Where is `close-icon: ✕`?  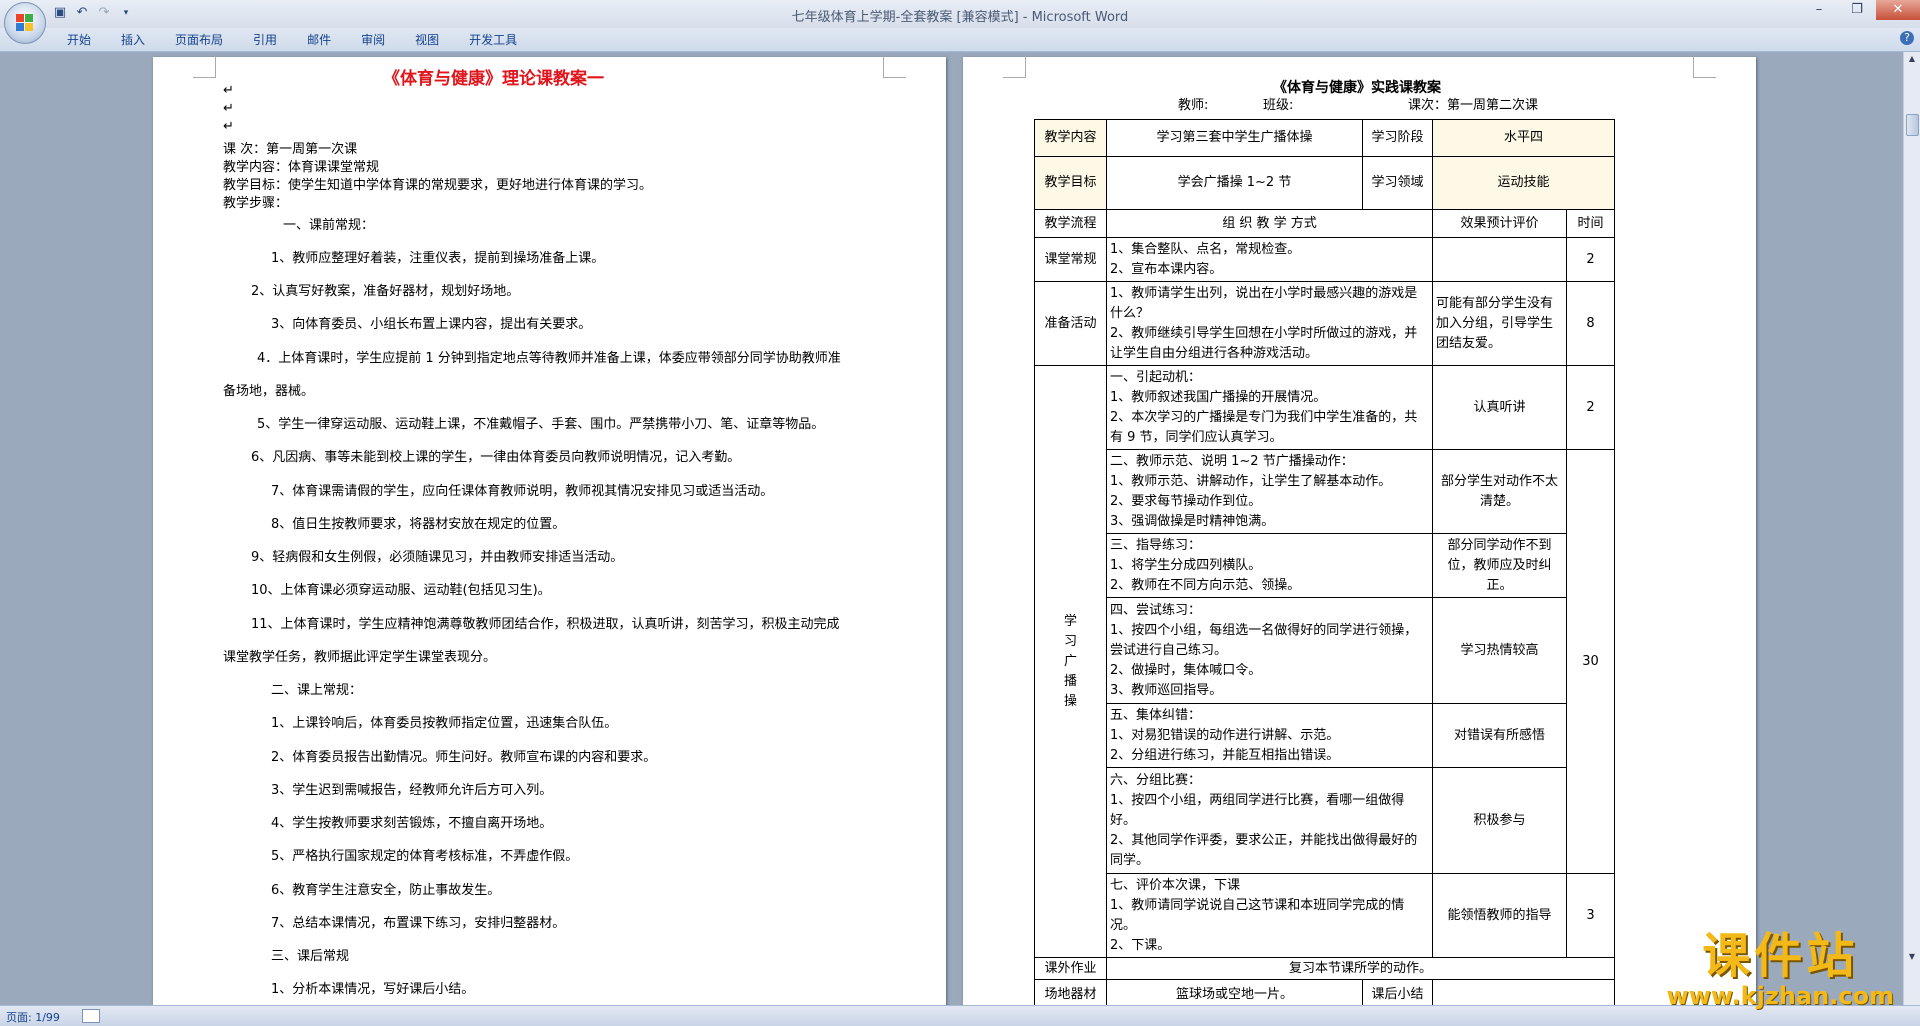
close-icon: ✕ is located at coordinates (1898, 10).